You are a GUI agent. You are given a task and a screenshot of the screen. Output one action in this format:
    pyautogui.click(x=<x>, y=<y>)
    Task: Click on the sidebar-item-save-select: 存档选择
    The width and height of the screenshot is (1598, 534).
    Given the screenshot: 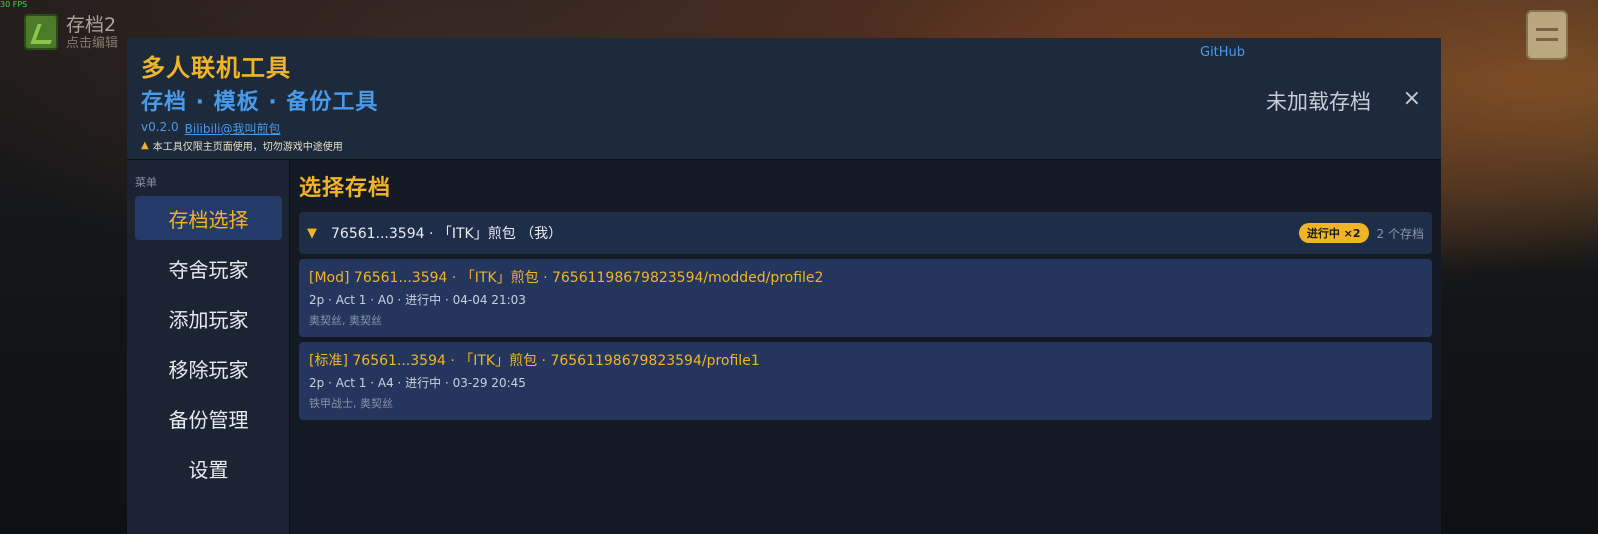 What is the action you would take?
    pyautogui.click(x=208, y=218)
    